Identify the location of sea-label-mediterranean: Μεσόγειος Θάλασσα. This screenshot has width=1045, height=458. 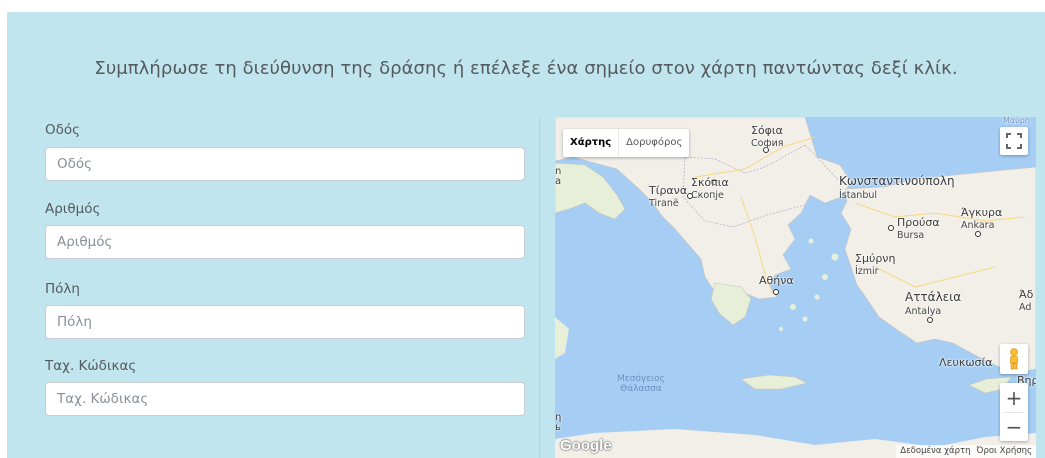
(641, 384).